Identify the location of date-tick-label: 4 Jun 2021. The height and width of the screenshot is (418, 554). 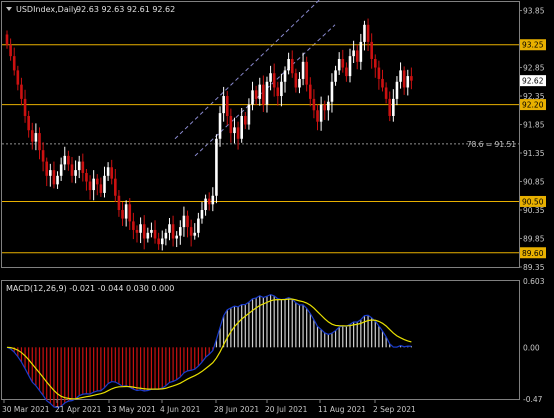
(180, 409).